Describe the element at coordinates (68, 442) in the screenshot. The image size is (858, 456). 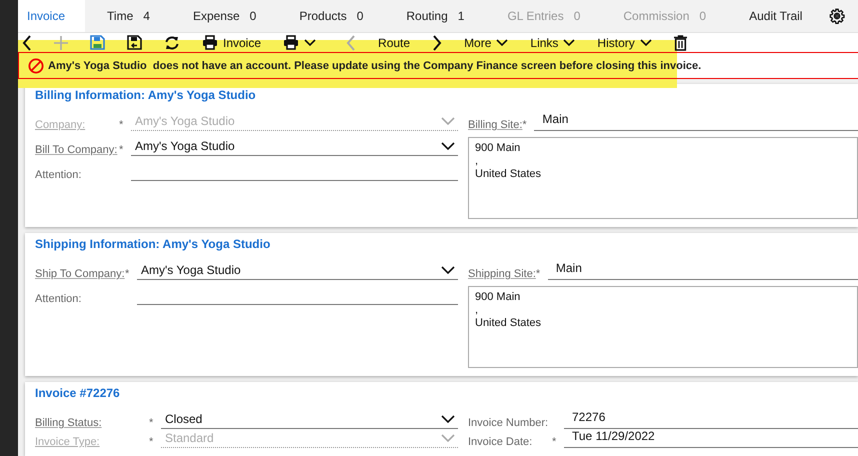
I see `field-label: Invoice Type:` at that location.